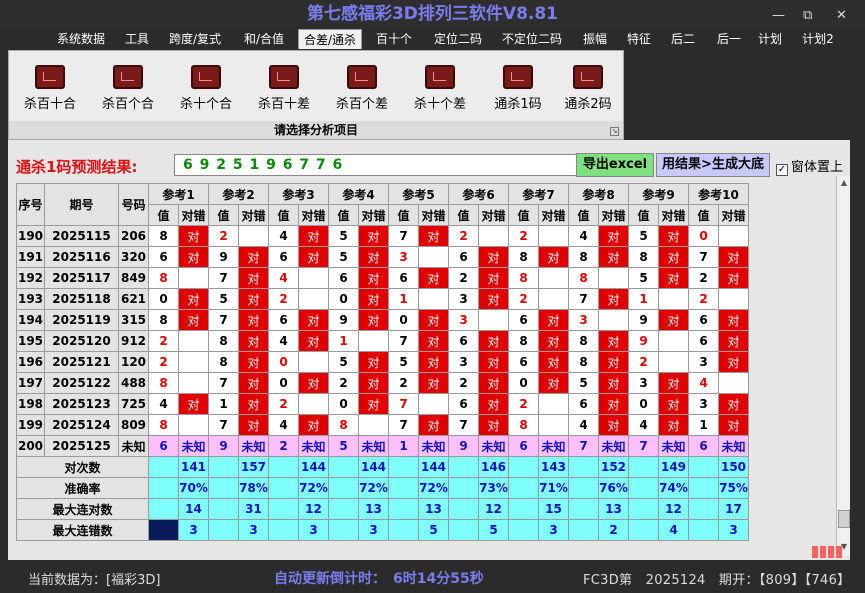 Image resolution: width=865 pixels, height=593 pixels. I want to click on stats-value: 13, so click(433, 509).